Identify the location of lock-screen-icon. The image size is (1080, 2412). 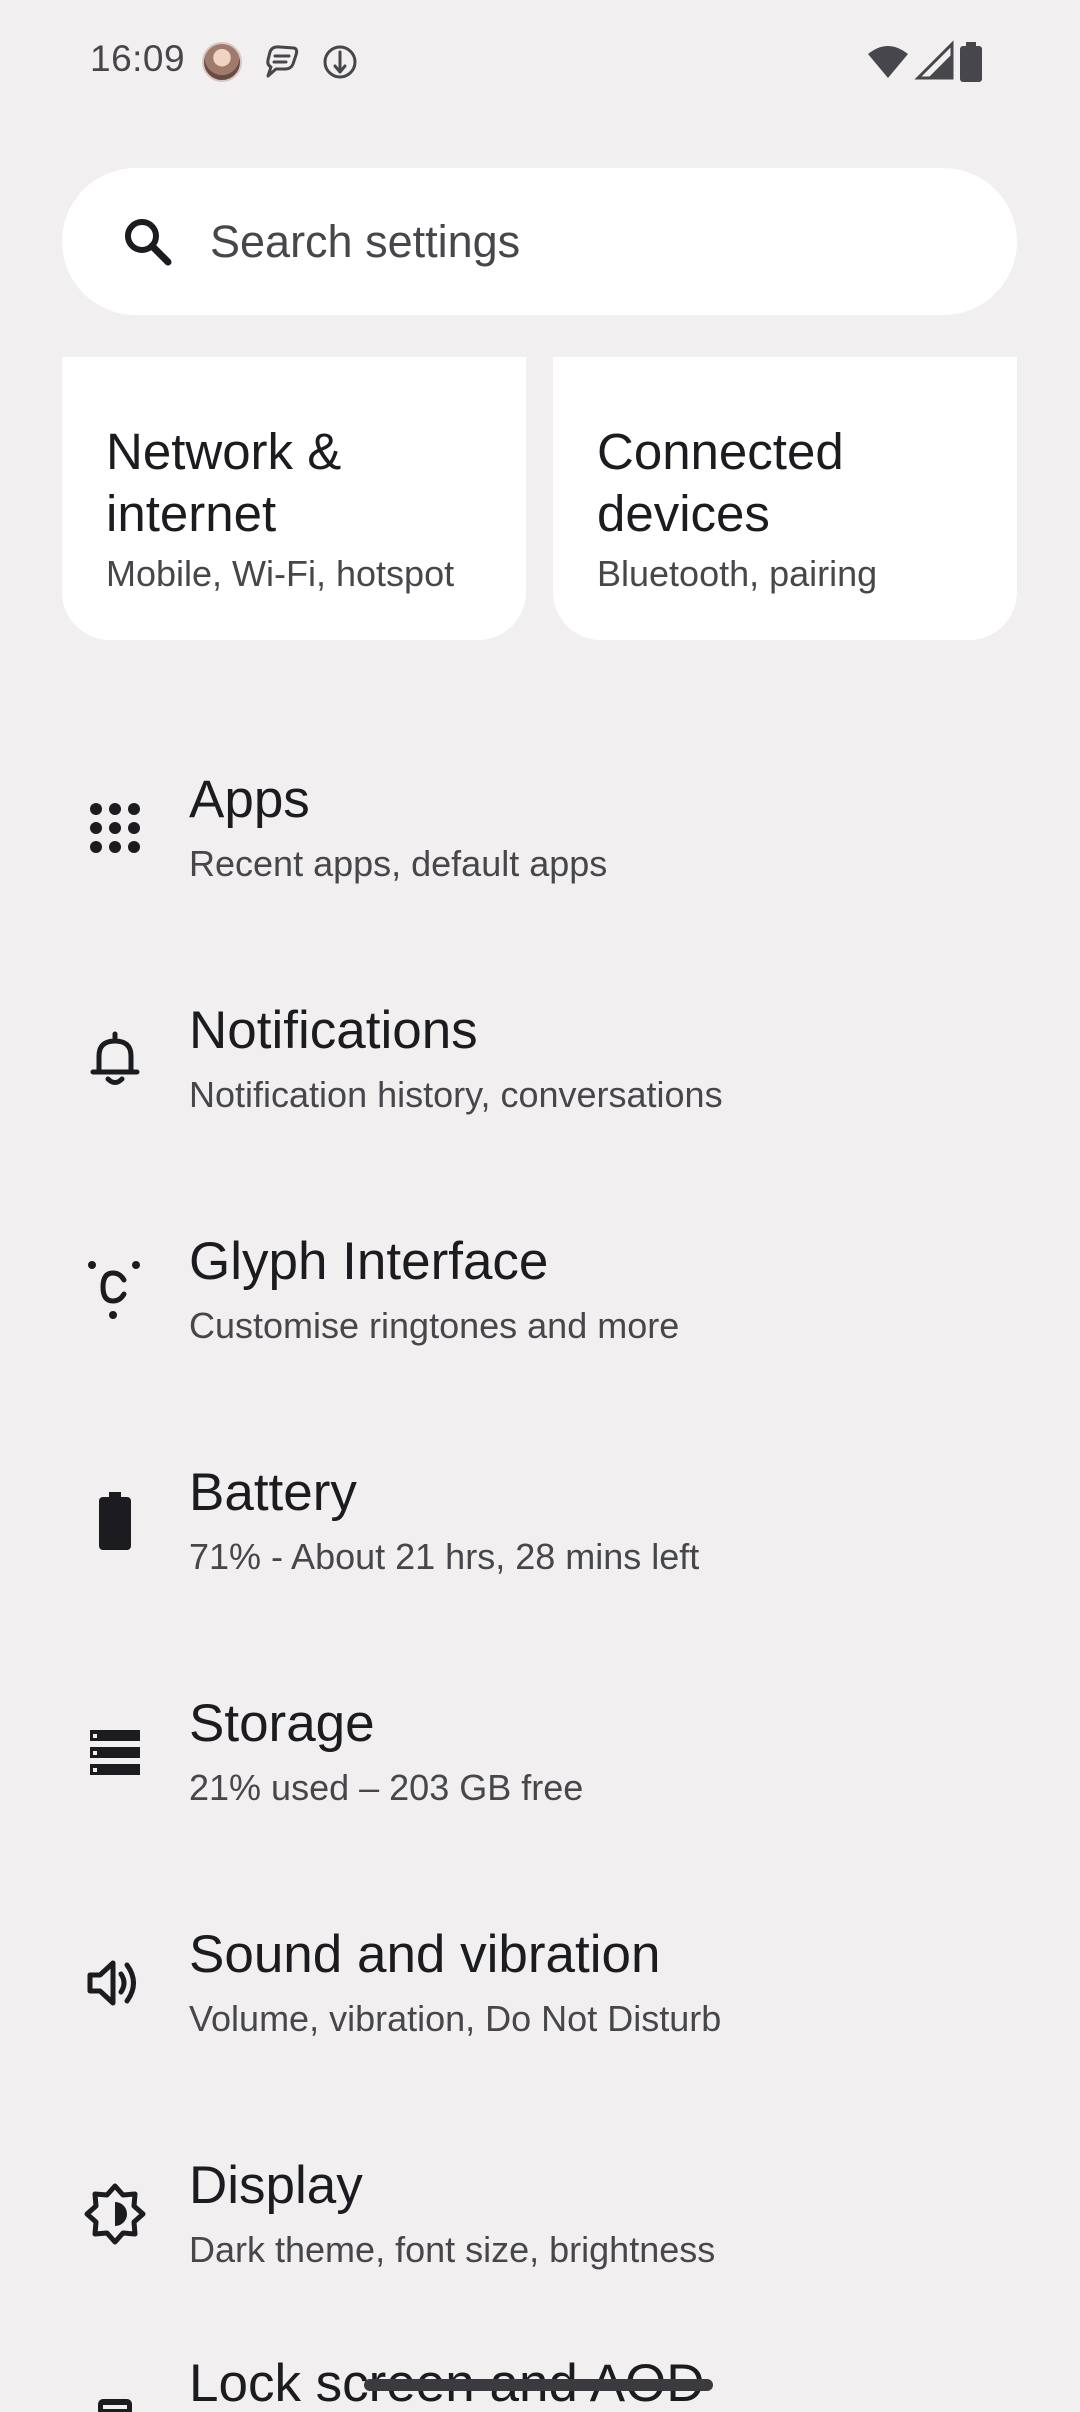
(115, 2405).